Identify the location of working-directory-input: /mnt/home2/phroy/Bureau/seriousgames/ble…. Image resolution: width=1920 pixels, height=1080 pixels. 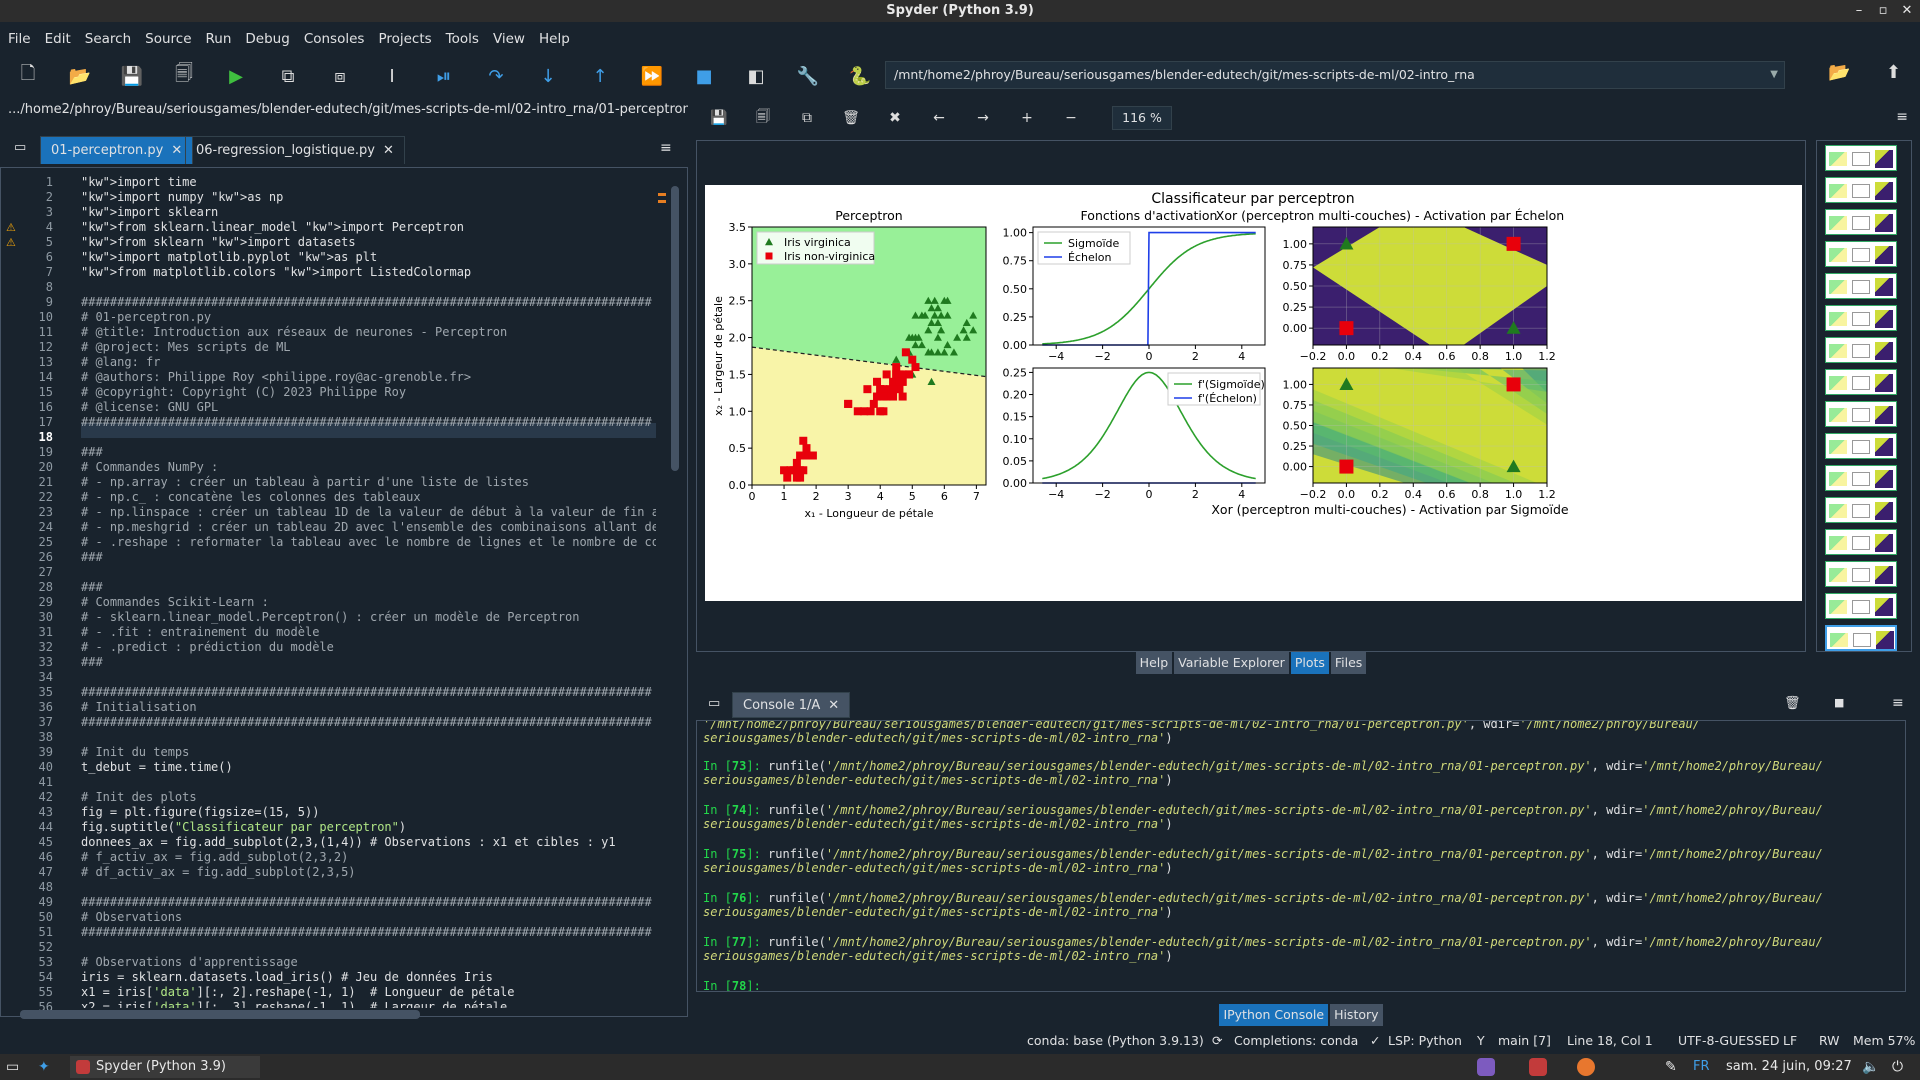
(1335, 75).